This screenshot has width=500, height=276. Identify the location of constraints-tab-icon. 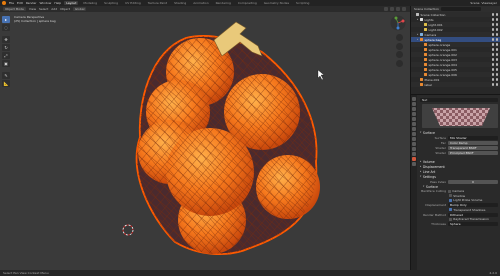
(414, 149).